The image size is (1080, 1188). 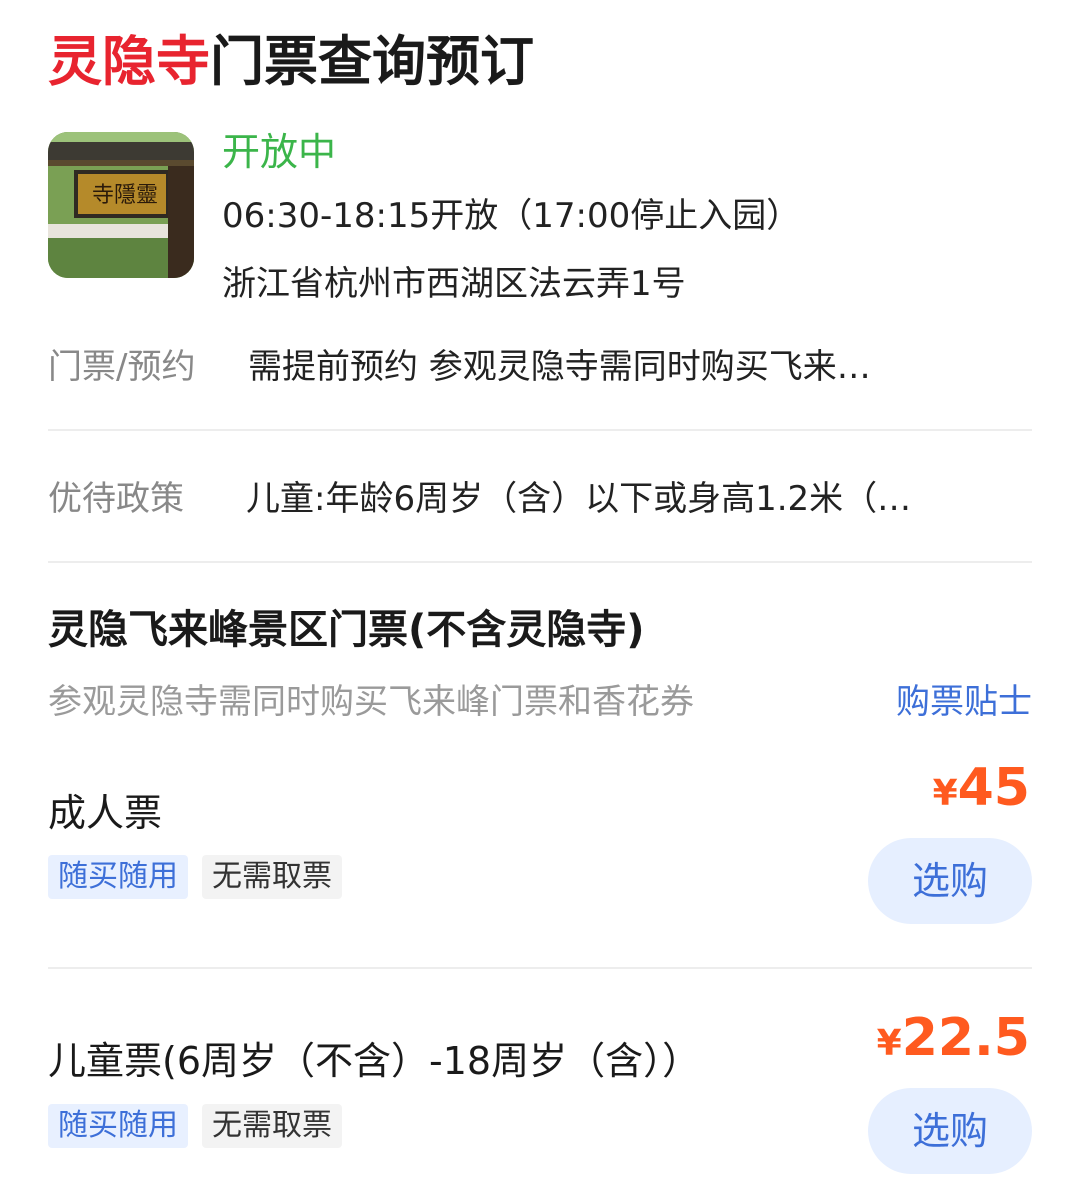 What do you see at coordinates (129, 61) in the screenshot?
I see `page-title-highlight: 灵隐寺` at bounding box center [129, 61].